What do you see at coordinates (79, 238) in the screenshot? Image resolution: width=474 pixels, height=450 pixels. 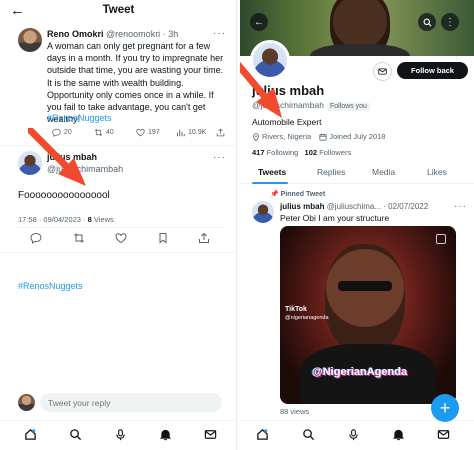 I see `retweet-icon` at bounding box center [79, 238].